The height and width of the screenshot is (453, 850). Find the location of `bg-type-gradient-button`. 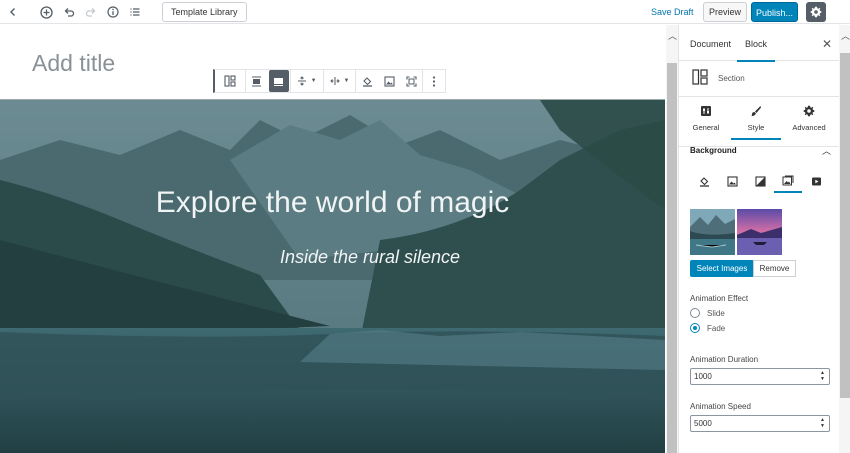

bg-type-gradient-button is located at coordinates (760, 181).